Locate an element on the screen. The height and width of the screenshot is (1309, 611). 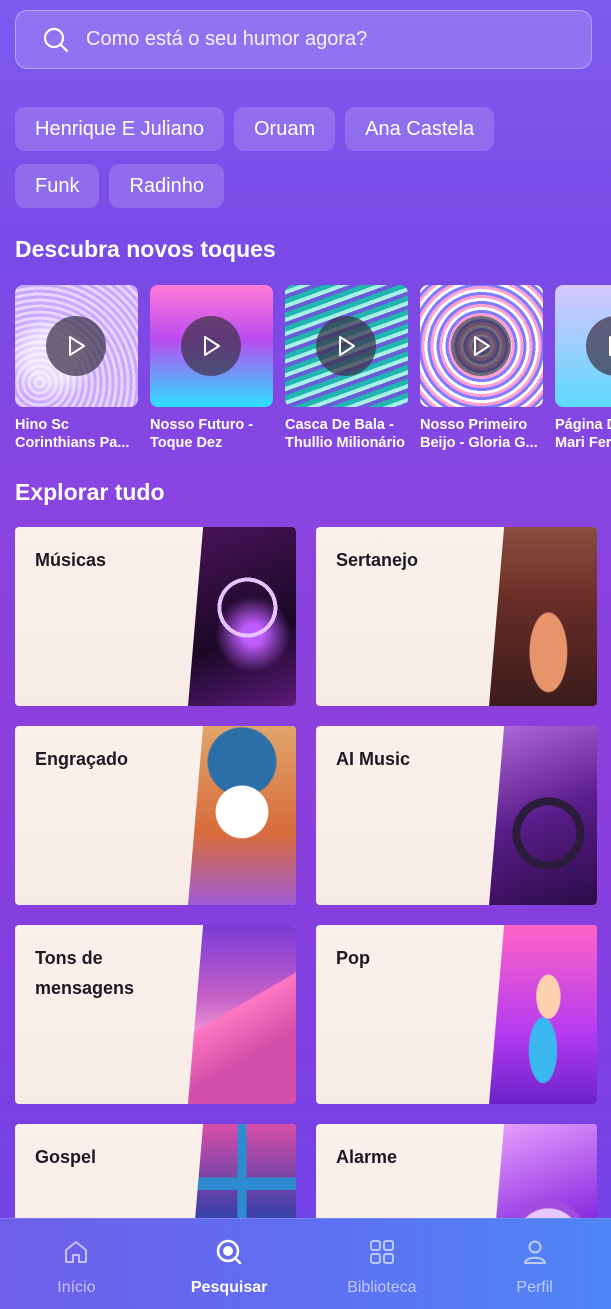
category-label: Gospel is located at coordinates (66, 1157).